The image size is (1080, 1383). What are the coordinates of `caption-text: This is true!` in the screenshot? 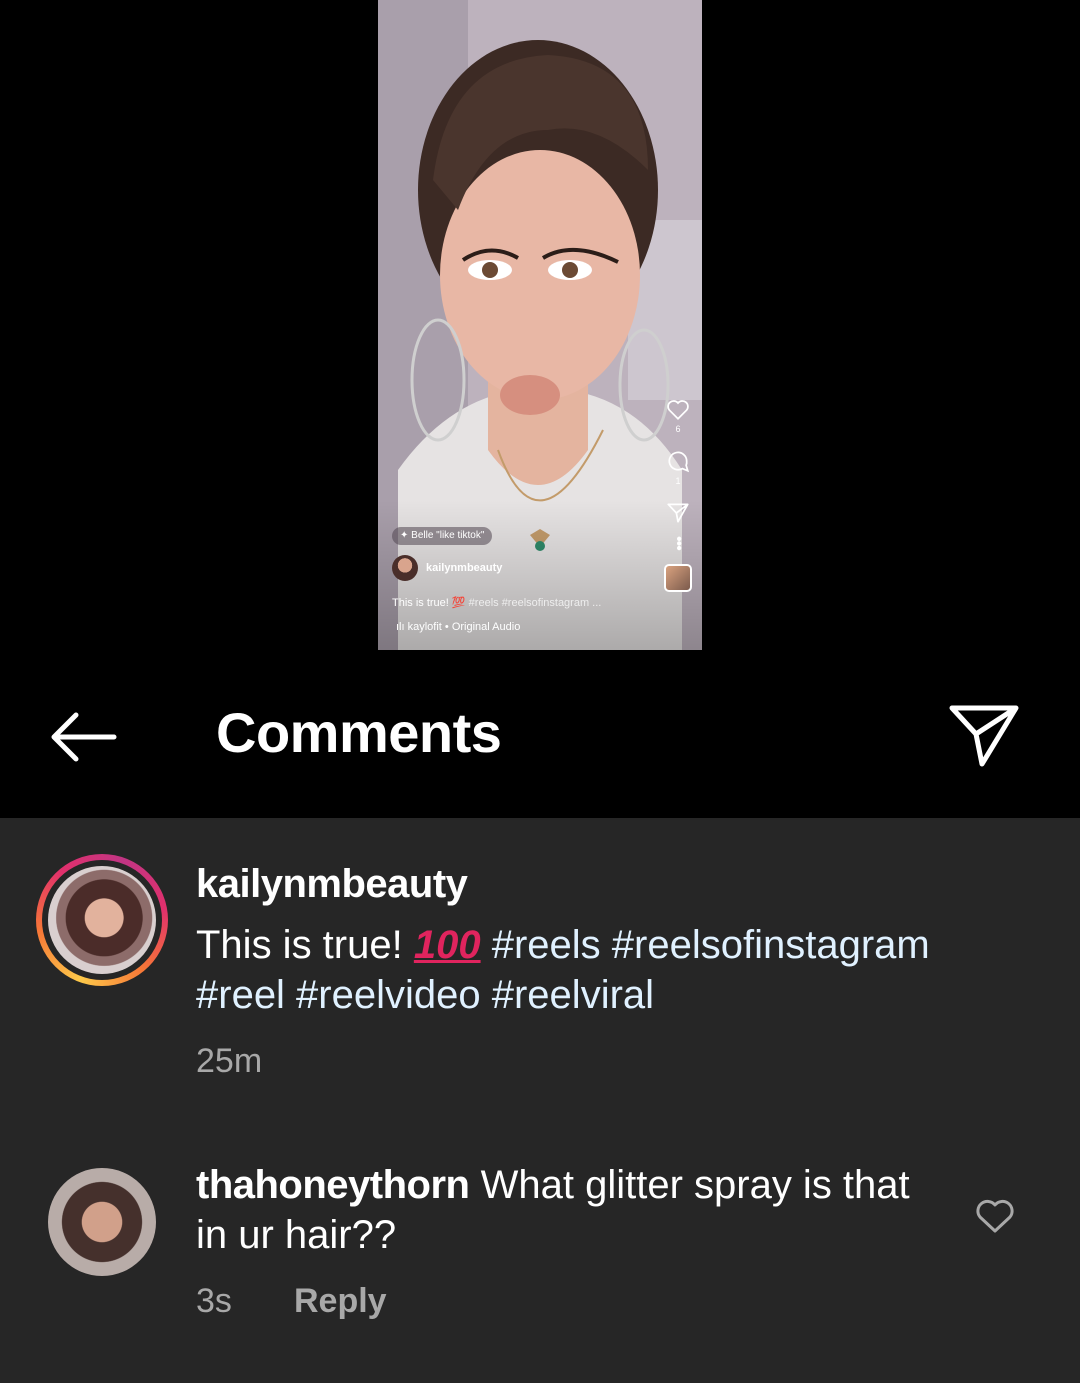 It's located at (305, 945).